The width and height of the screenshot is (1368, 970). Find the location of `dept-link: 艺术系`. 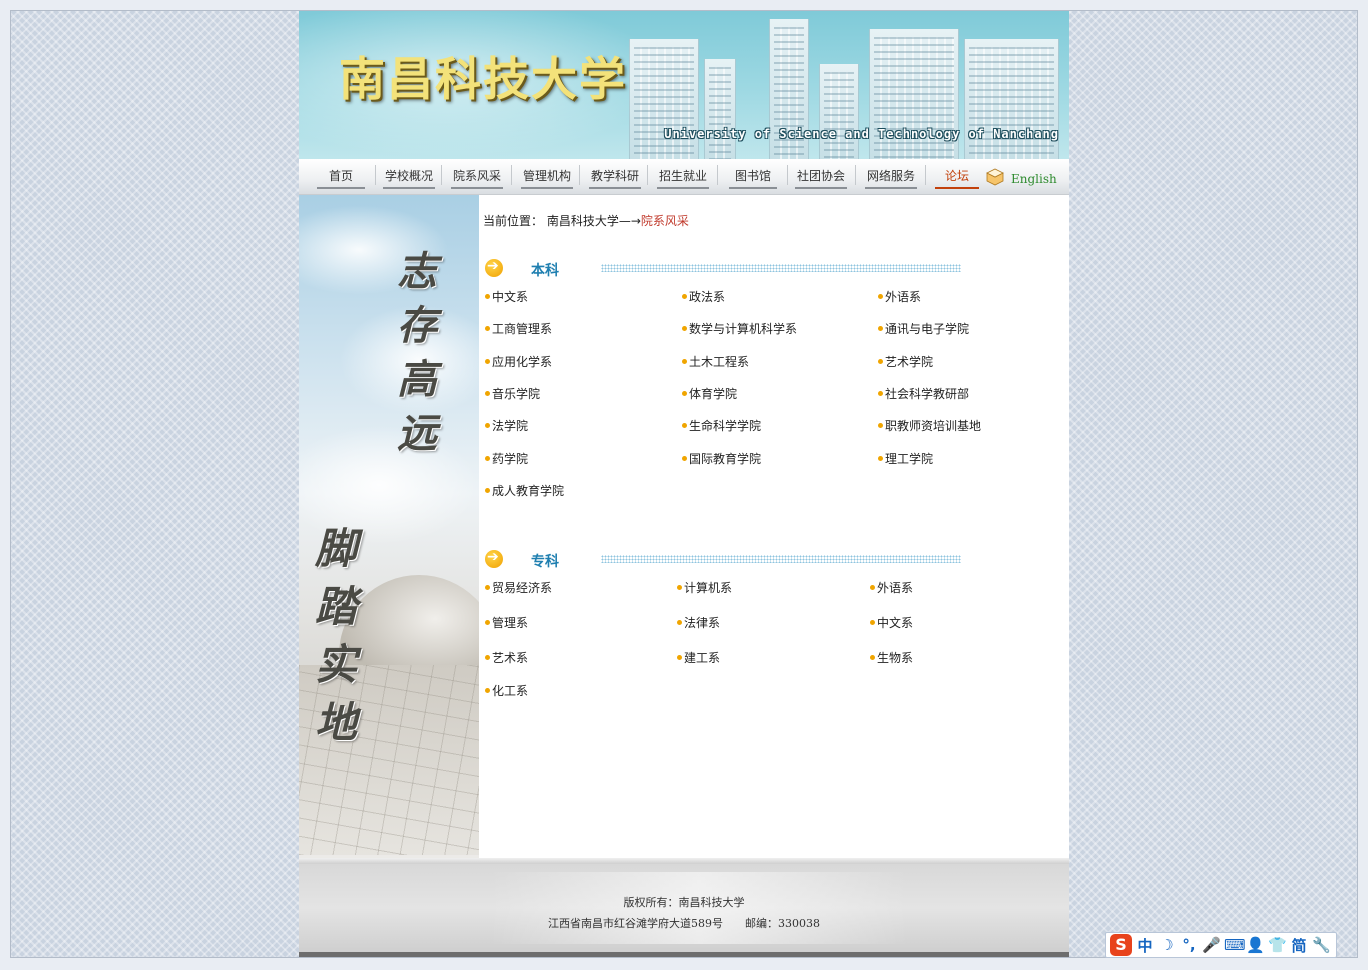

dept-link: 艺术系 is located at coordinates (506, 657).